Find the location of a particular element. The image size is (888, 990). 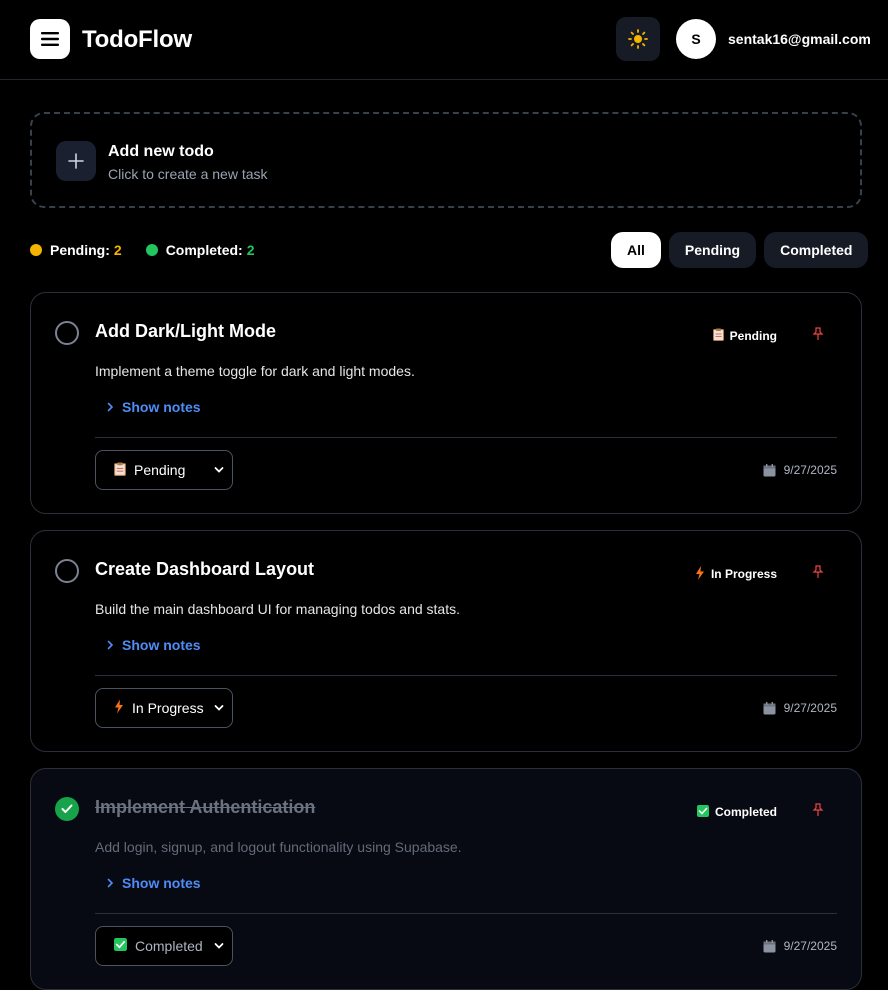

menu-button is located at coordinates (50, 39).